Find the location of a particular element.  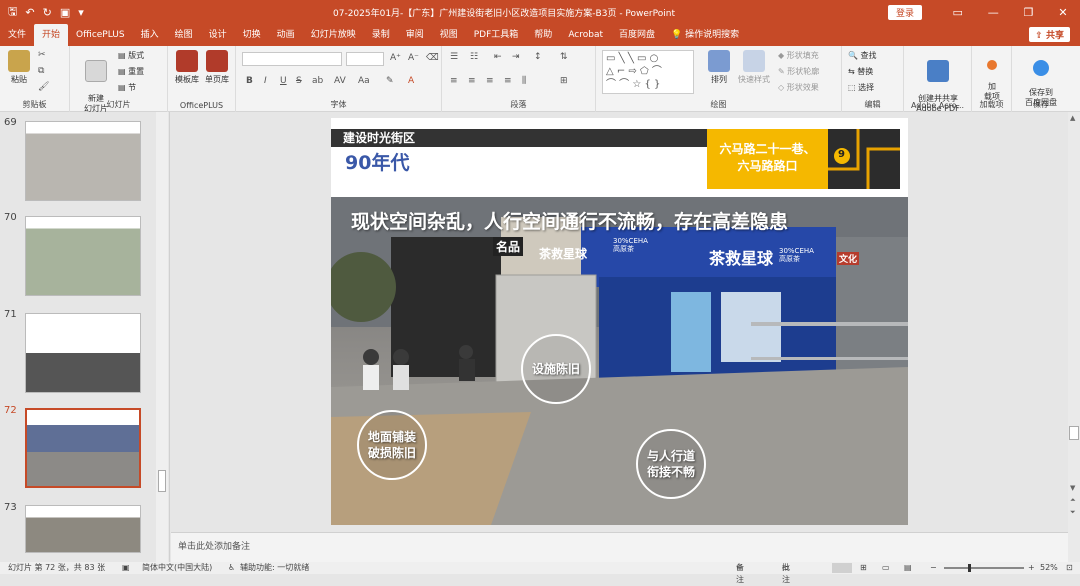

align-right-icon: ≡ is located at coordinates (490, 81).